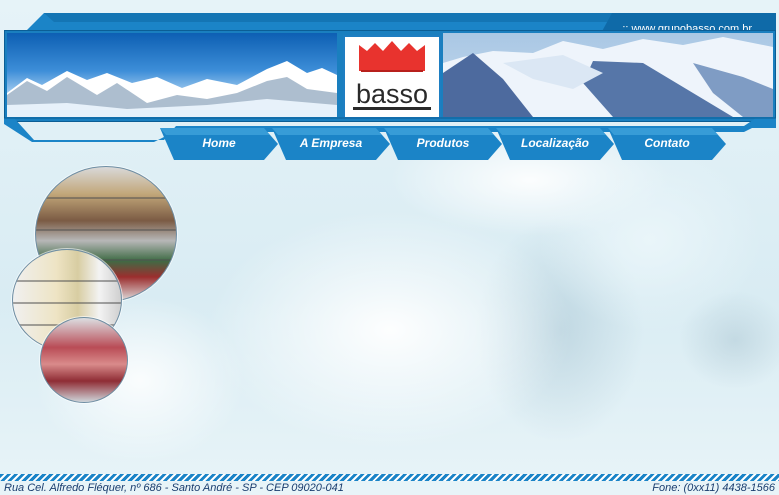  What do you see at coordinates (84, 360) in the screenshot?
I see `product-photo-meat-counter` at bounding box center [84, 360].